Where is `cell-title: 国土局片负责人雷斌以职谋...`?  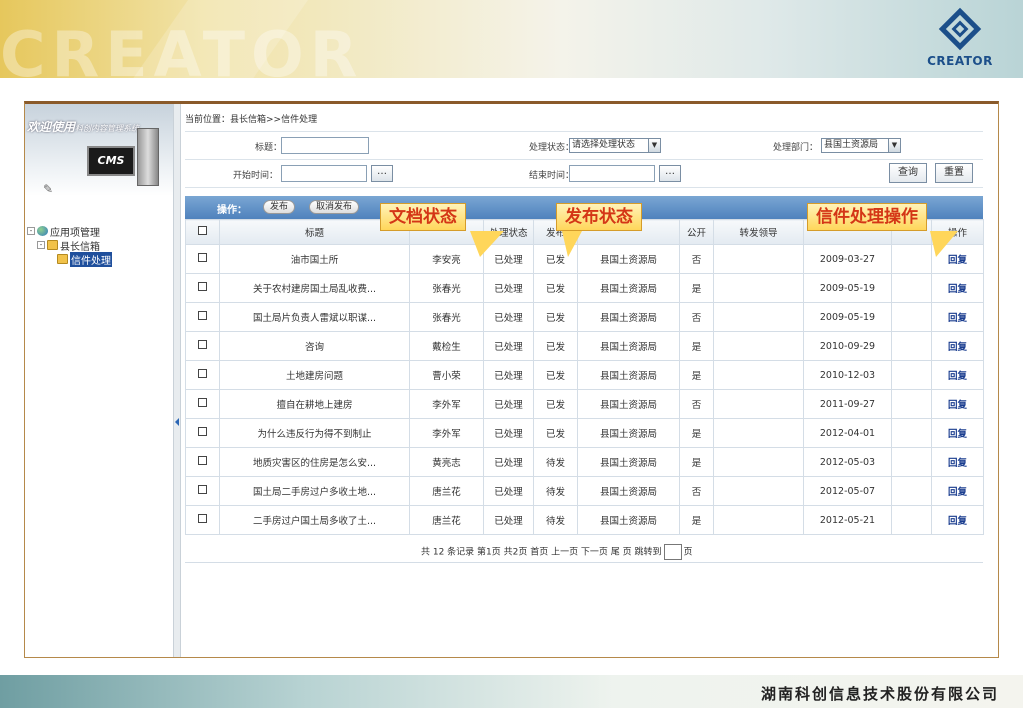
cell-title: 国土局片负责人雷斌以职谋... is located at coordinates (314, 317).